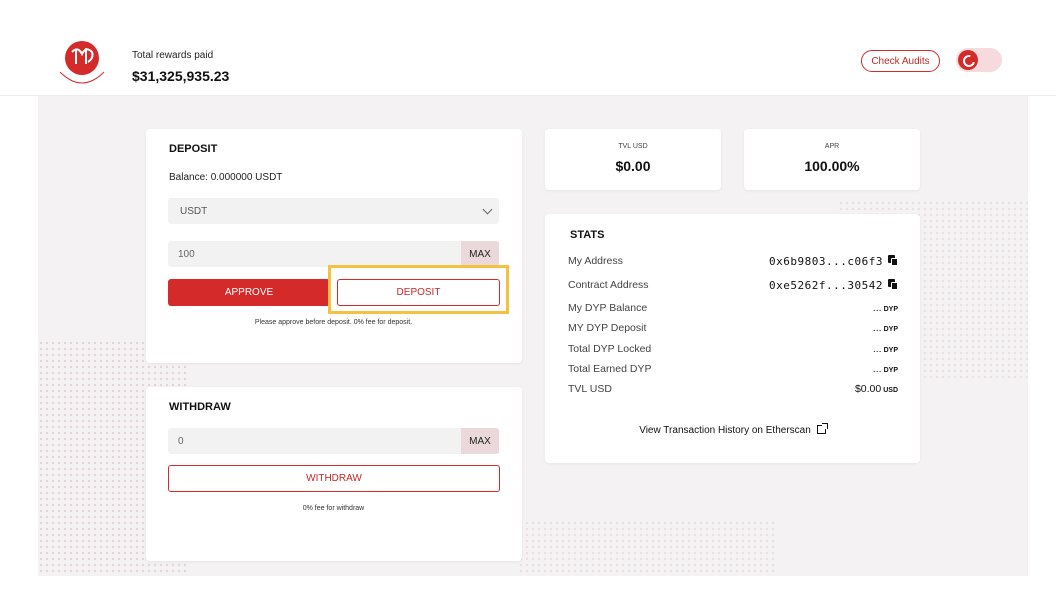 This screenshot has width=1056, height=592. What do you see at coordinates (607, 328) in the screenshot?
I see `stat-label: MY DYP Deposit` at bounding box center [607, 328].